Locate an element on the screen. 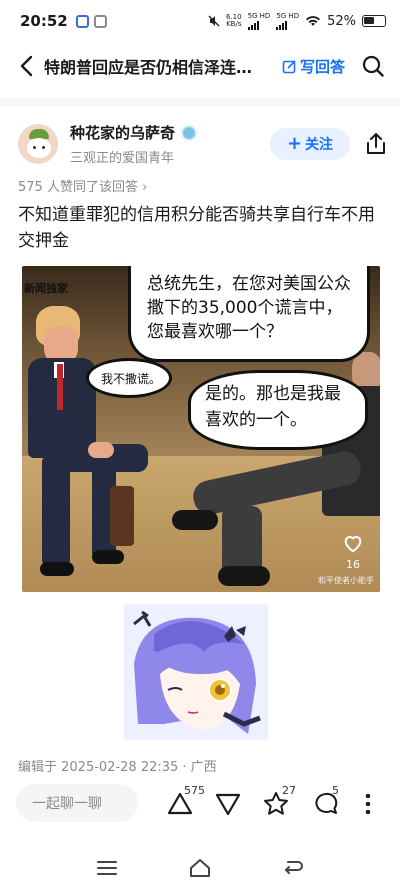 The height and width of the screenshot is (888, 400). status-bar: 20:52 6.10 KB/s 5G HD 5G HD 52% is located at coordinates (200, 21).